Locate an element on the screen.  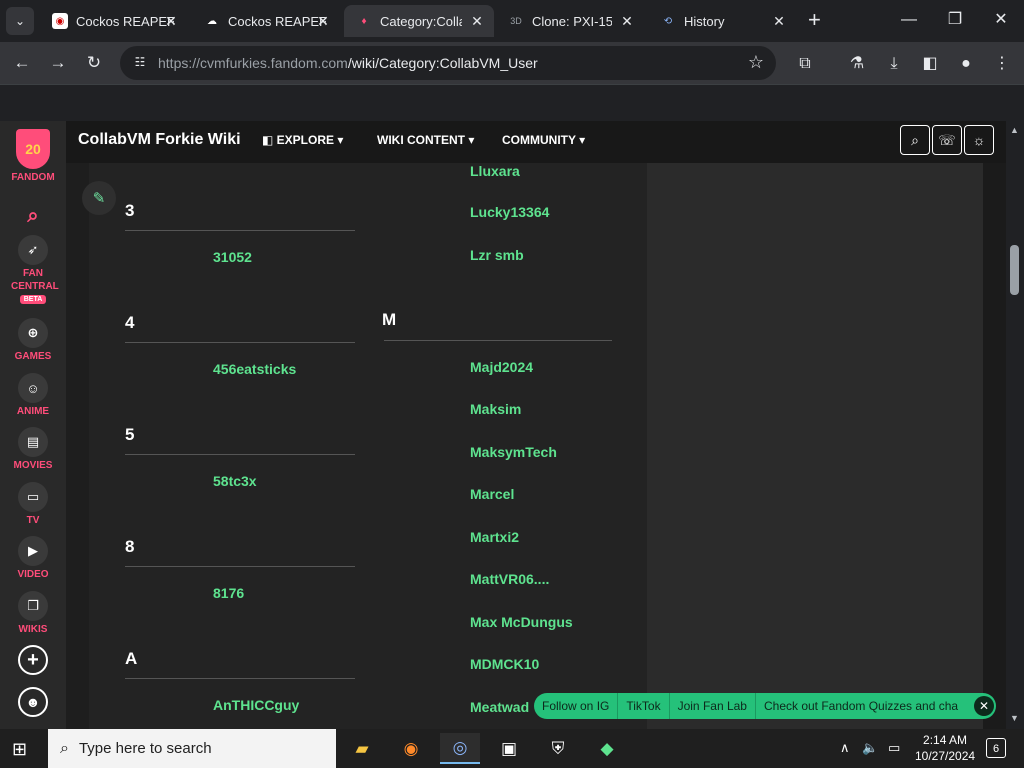
browser-tab-2: ☁ Cockos REAPER ✕ is located at coordinates (266, 21).